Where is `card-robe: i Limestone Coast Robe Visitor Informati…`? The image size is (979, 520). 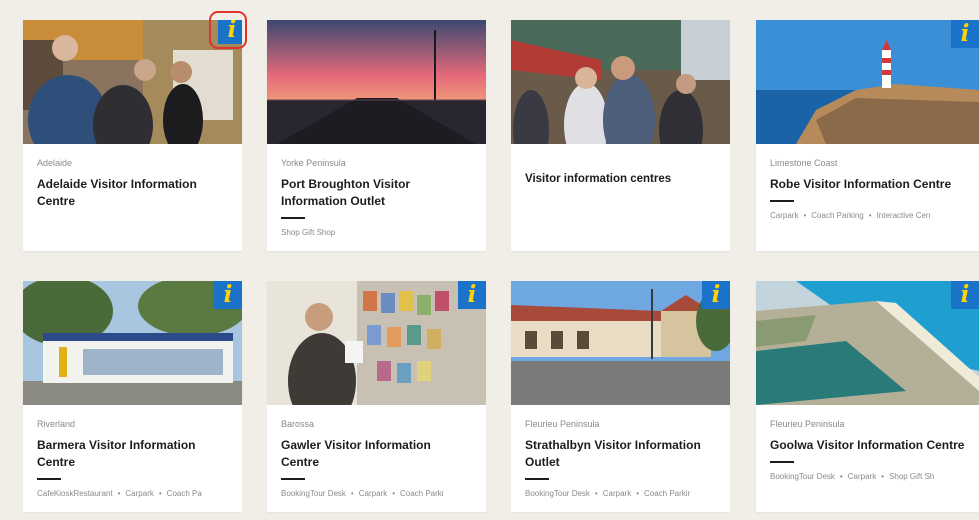 card-robe: i Limestone Coast Robe Visitor Informati… is located at coordinates (867, 135).